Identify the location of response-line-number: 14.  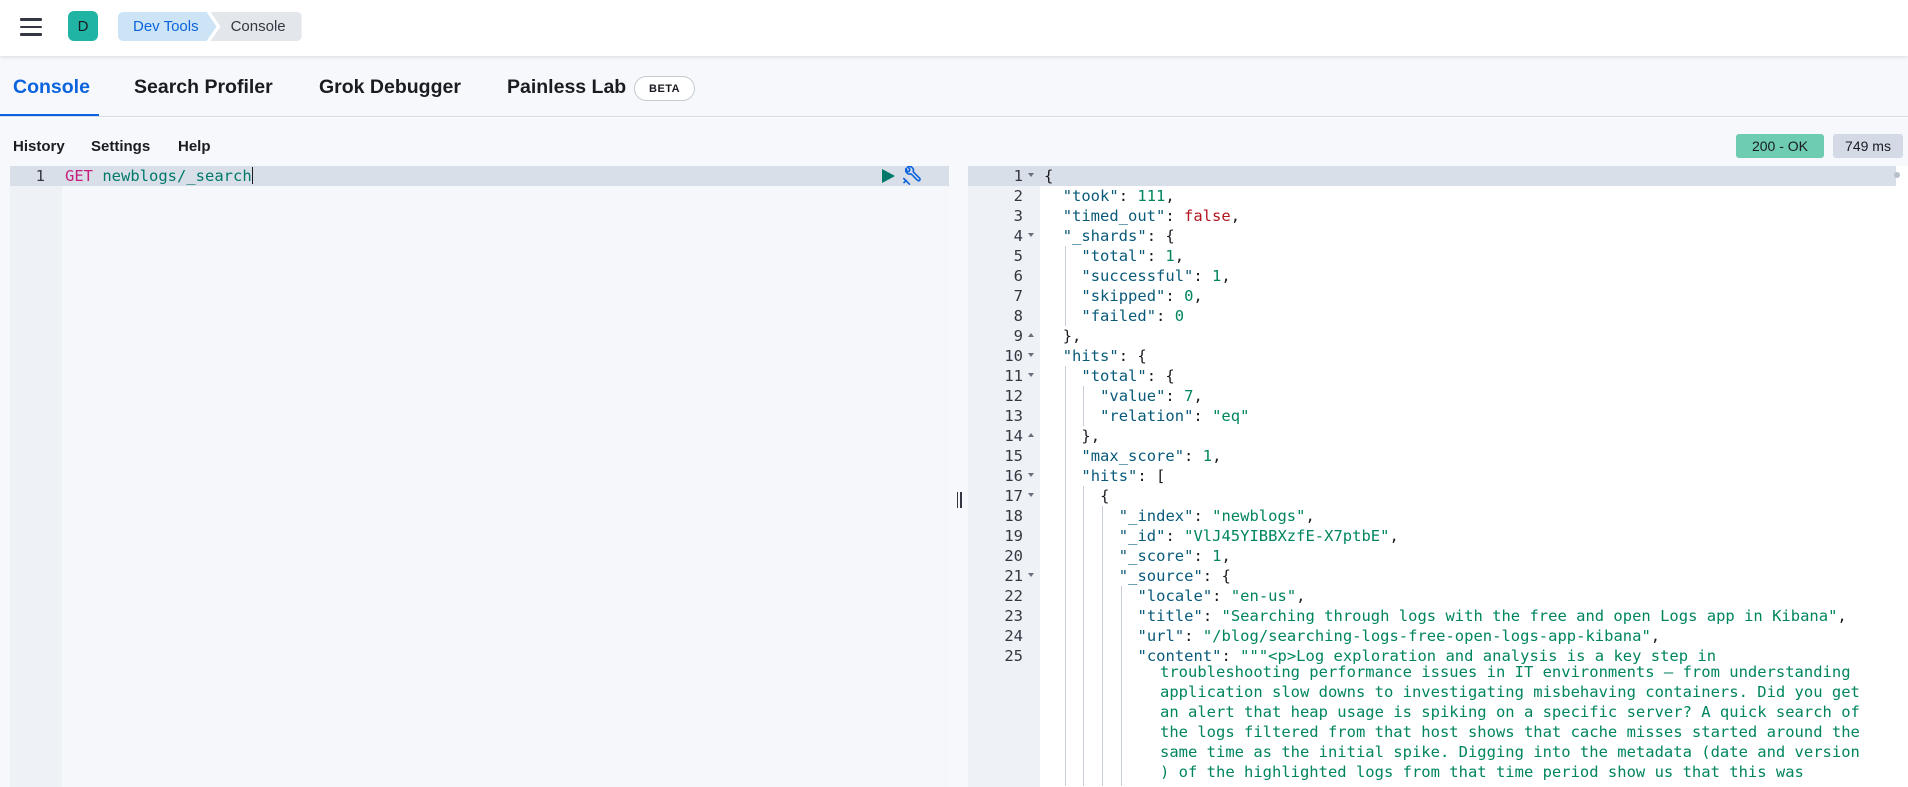
(1013, 436).